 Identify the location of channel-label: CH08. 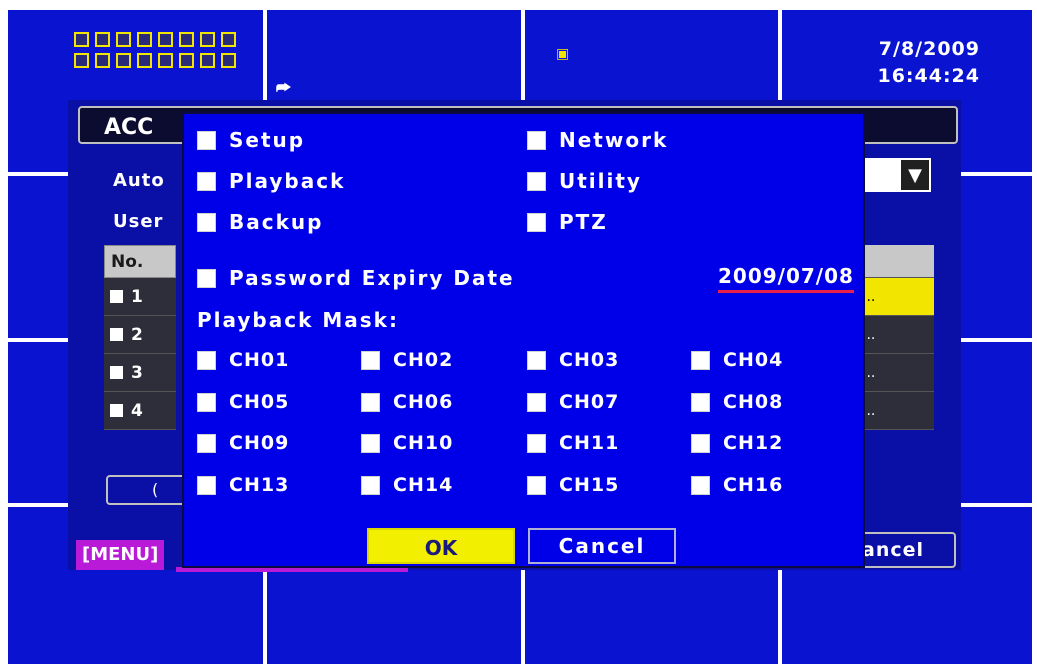
(753, 402).